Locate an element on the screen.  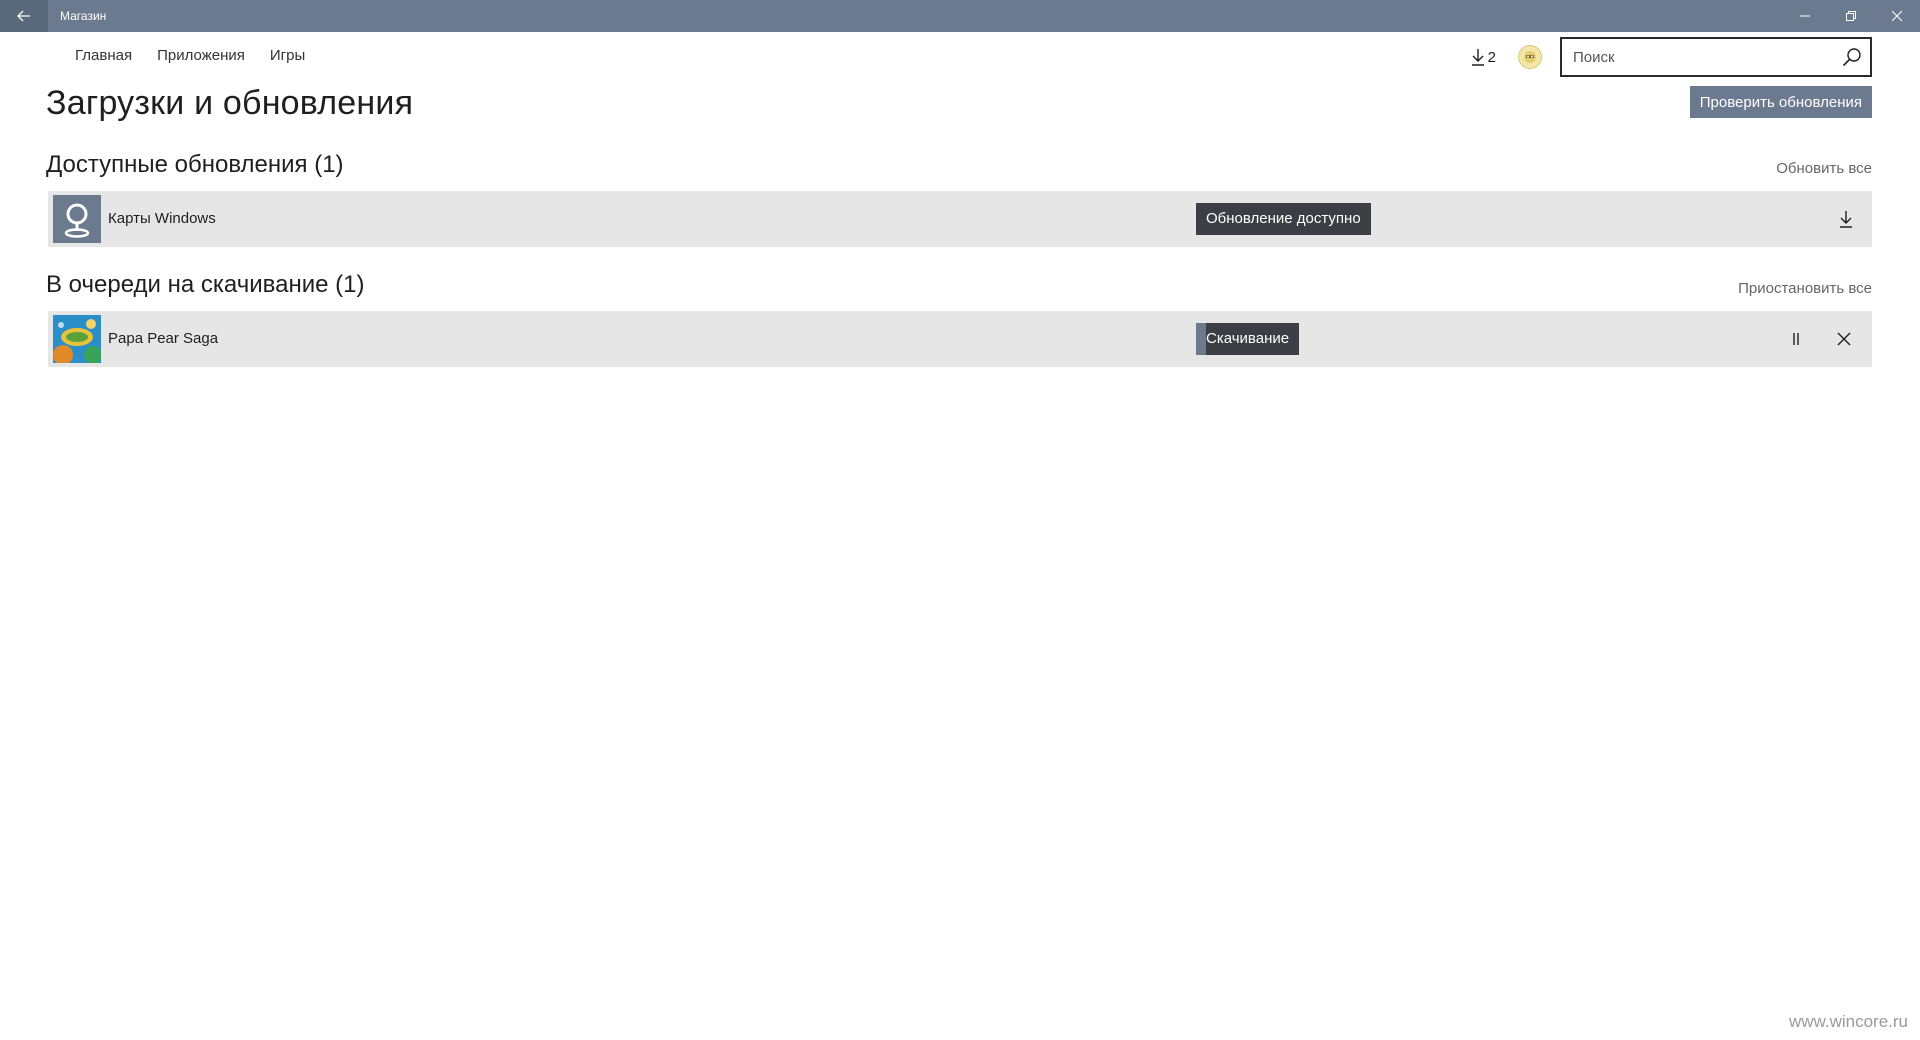
pause-button is located at coordinates (1796, 339).